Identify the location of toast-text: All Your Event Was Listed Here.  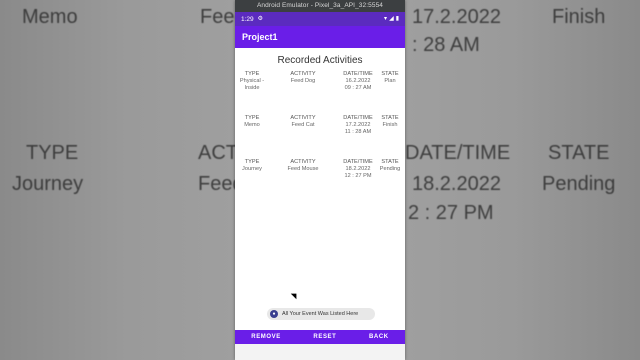
(320, 314).